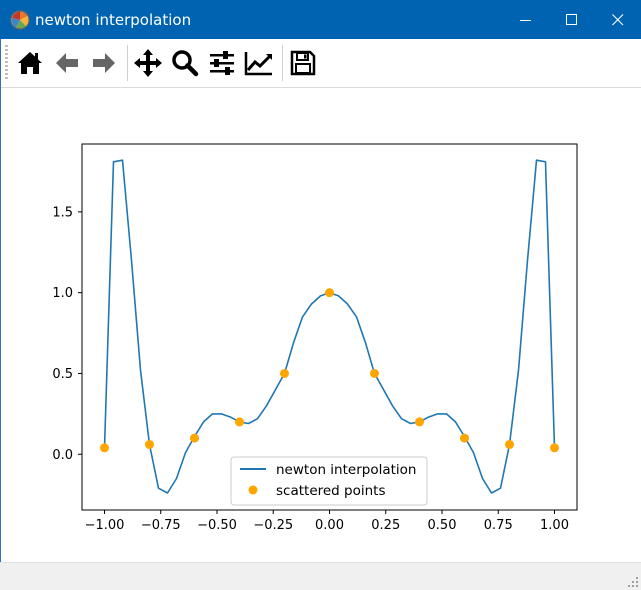 Image resolution: width=641 pixels, height=590 pixels. I want to click on status-bar, so click(320, 576).